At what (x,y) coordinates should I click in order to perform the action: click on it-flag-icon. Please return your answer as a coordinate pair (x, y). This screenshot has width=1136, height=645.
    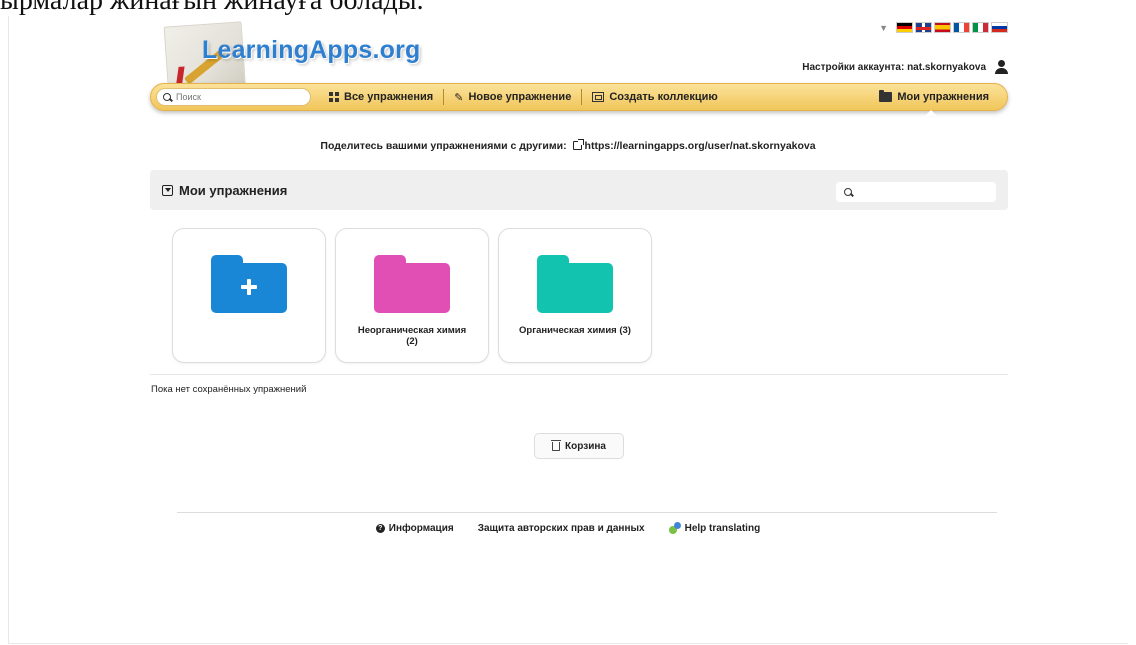
    Looking at the image, I should click on (980, 27).